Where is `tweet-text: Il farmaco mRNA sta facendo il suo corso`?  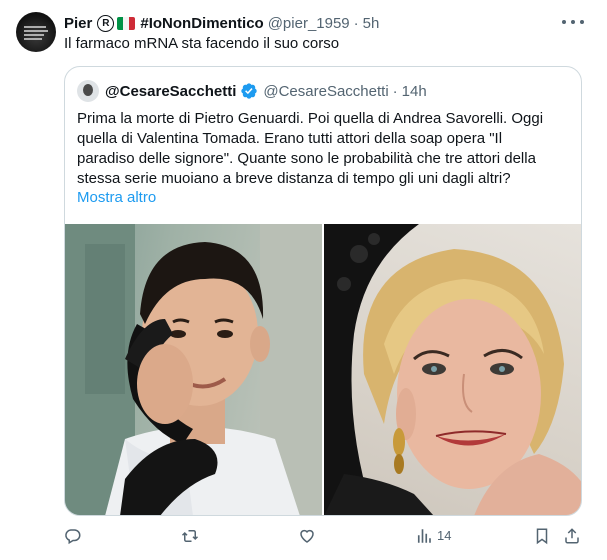 tweet-text: Il farmaco mRNA sta facendo il suo corso is located at coordinates (202, 43).